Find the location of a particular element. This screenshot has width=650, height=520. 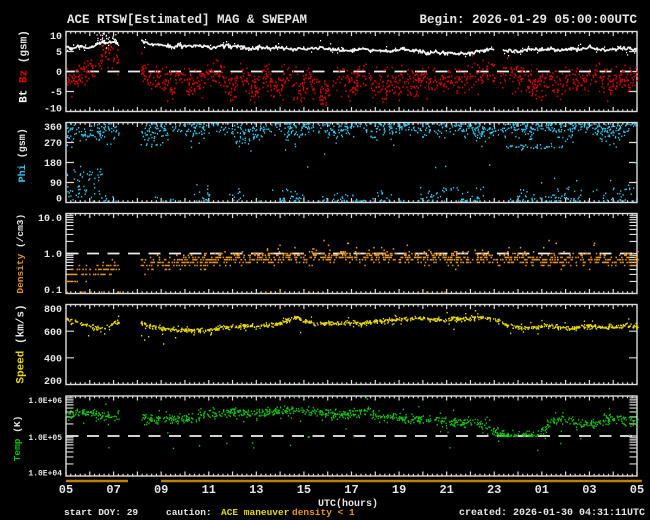

svg-text: -5 is located at coordinates (56, 93).